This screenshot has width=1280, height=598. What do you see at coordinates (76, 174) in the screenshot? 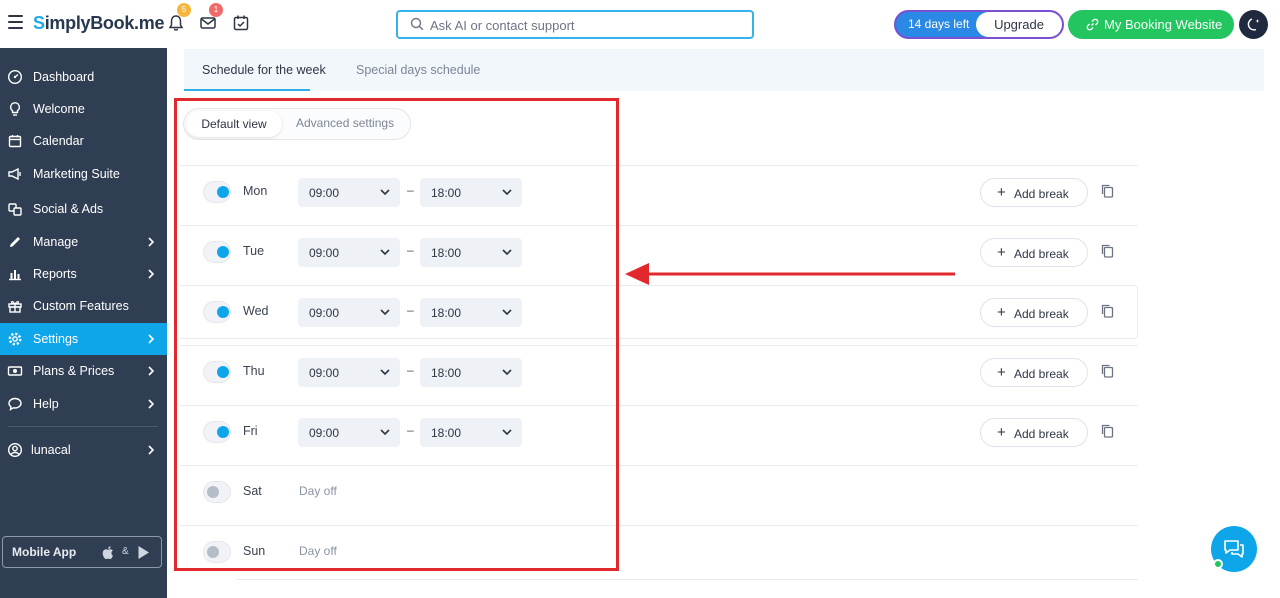
I see `sidebar-item-label: Marketing Suite` at bounding box center [76, 174].